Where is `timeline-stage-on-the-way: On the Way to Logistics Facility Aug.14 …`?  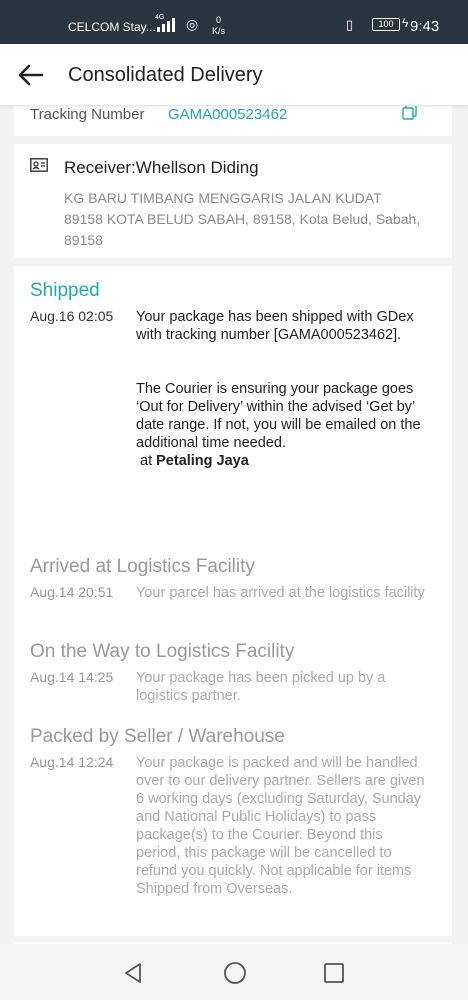
timeline-stage-on-the-way: On the Way to Logistics Facility Aug.14 … is located at coordinates (228, 673).